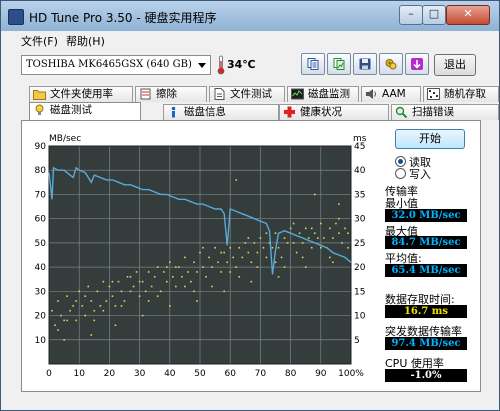 The height and width of the screenshot is (411, 500). I want to click on start-button: 开始, so click(430, 139).